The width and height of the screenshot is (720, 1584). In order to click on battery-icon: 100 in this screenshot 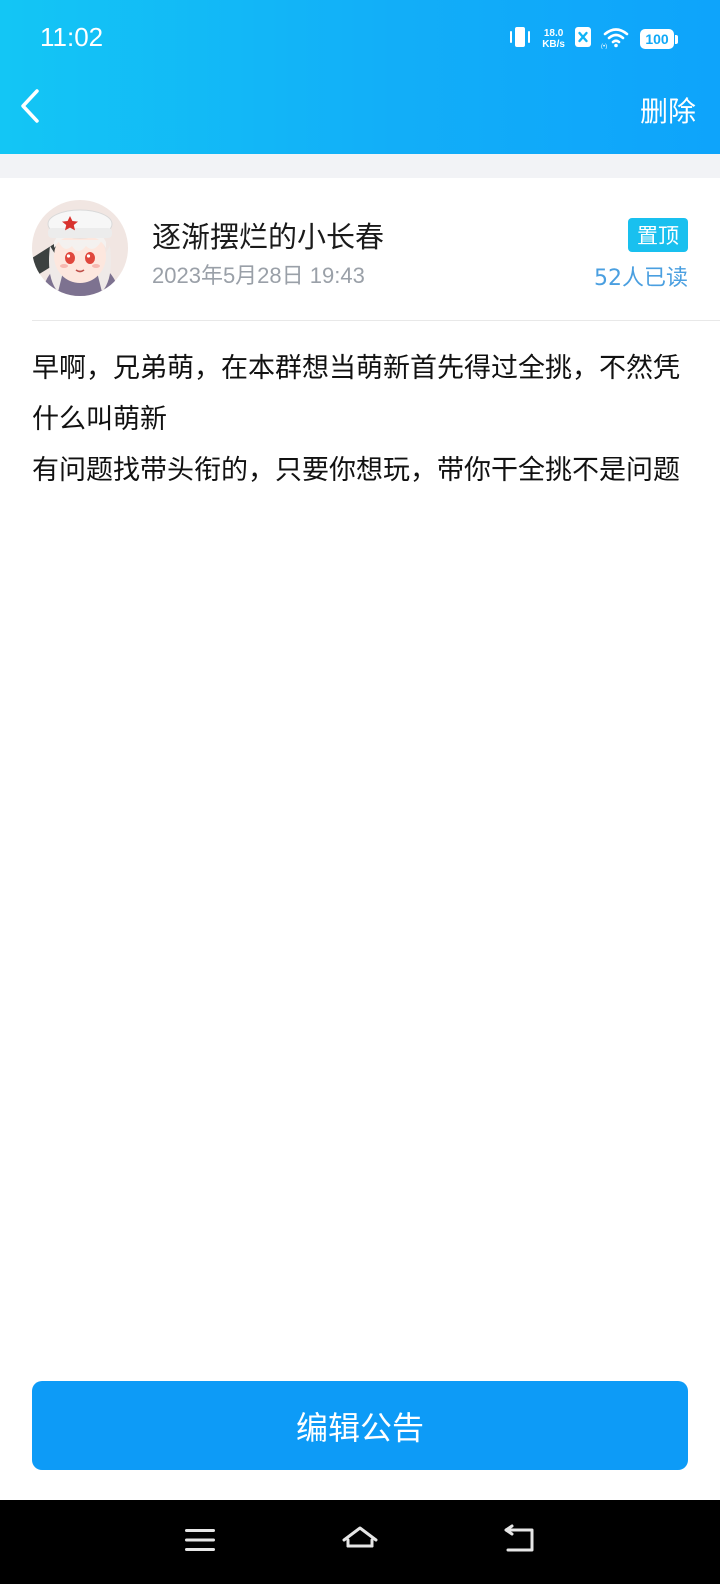, I will do `click(659, 39)`.